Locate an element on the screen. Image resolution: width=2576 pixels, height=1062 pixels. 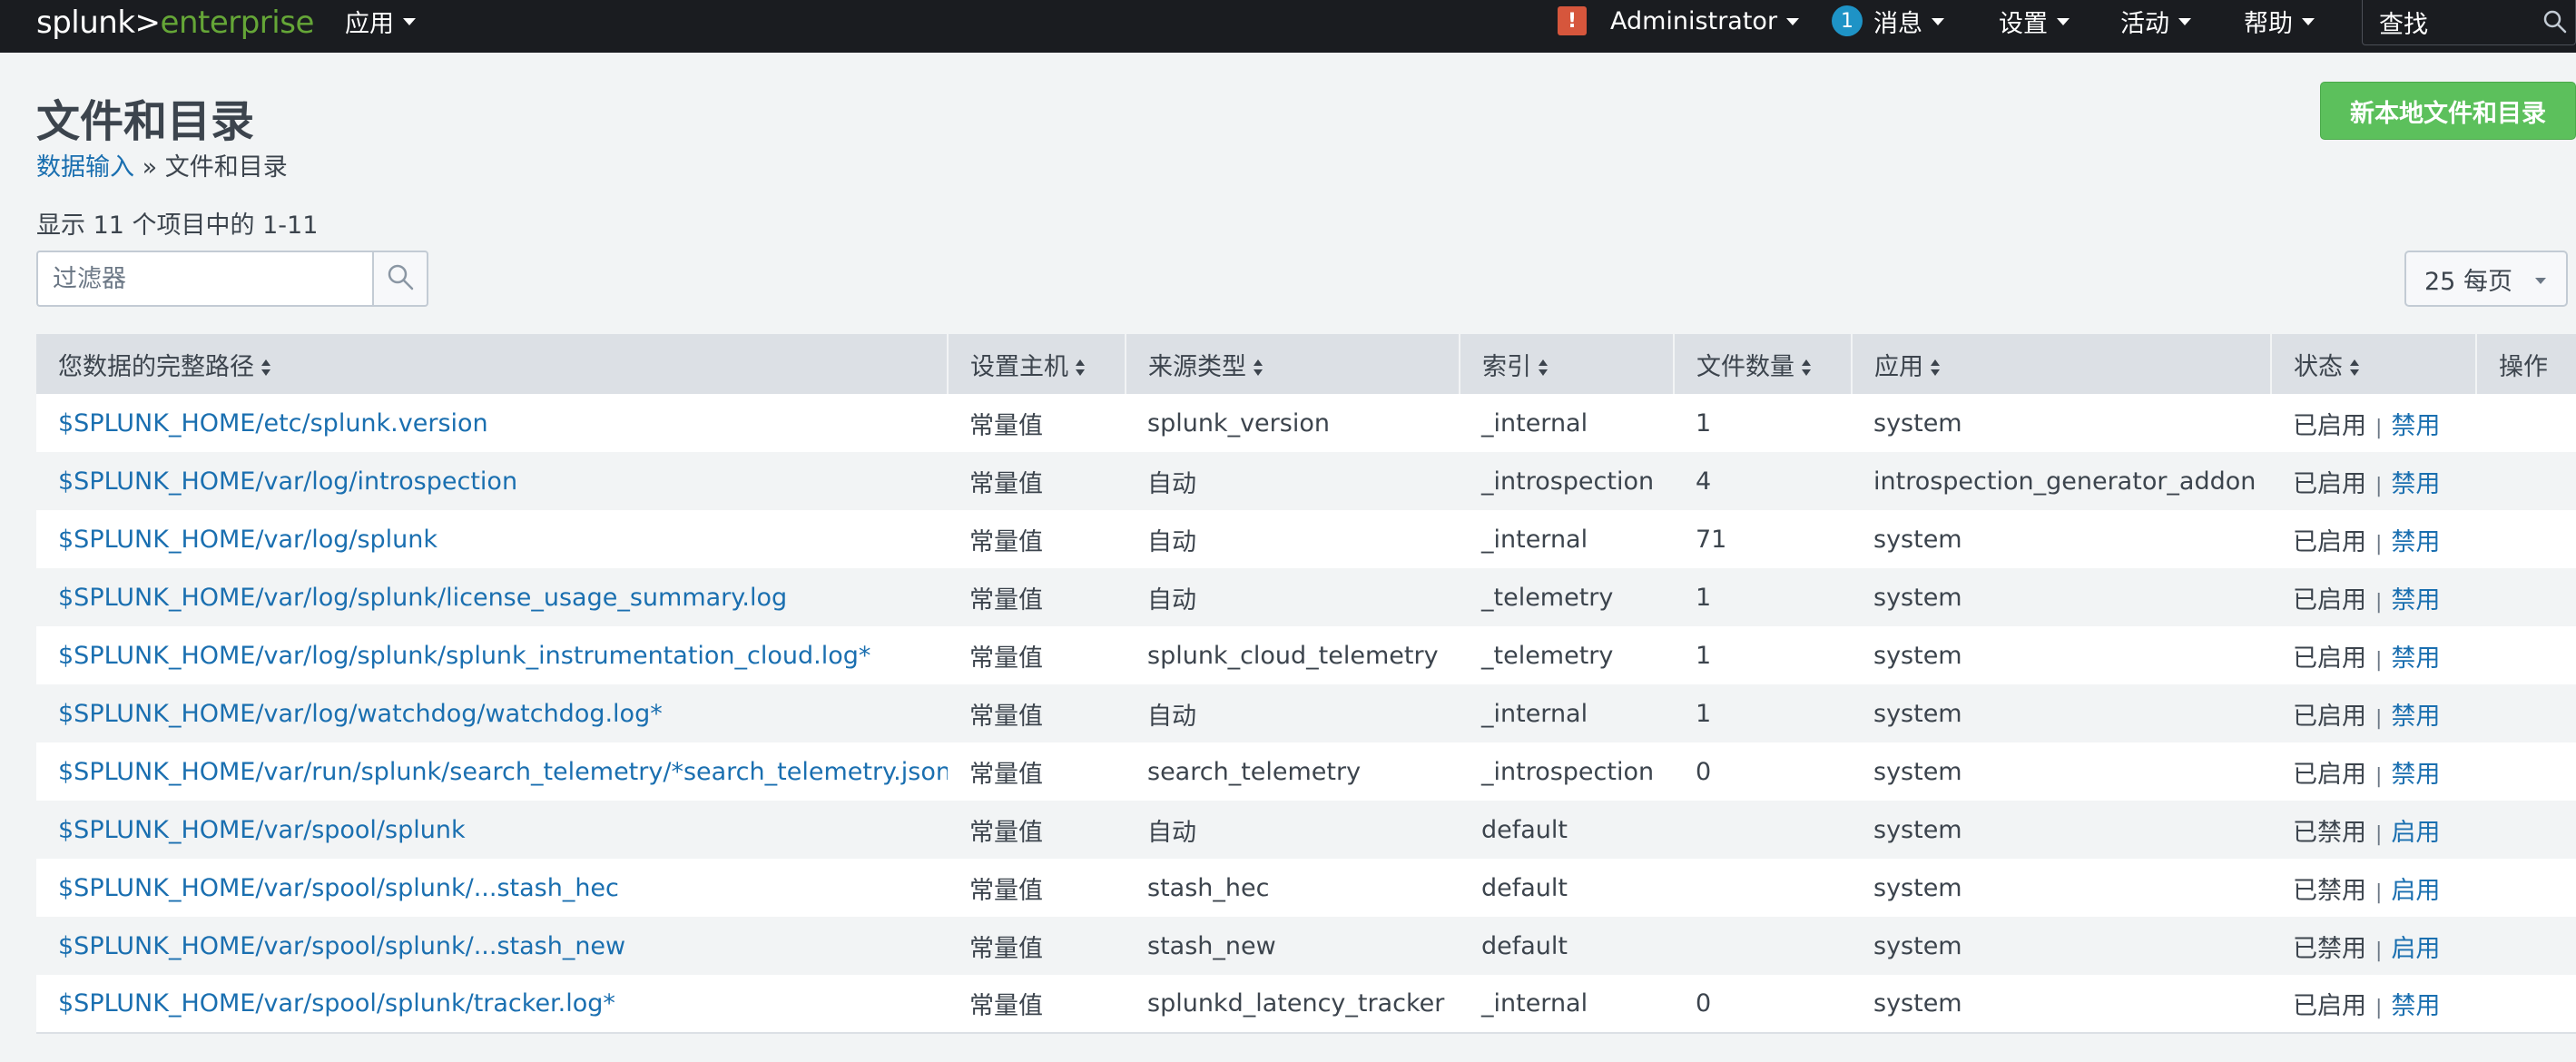
table-cell: default is located at coordinates (1567, 888).